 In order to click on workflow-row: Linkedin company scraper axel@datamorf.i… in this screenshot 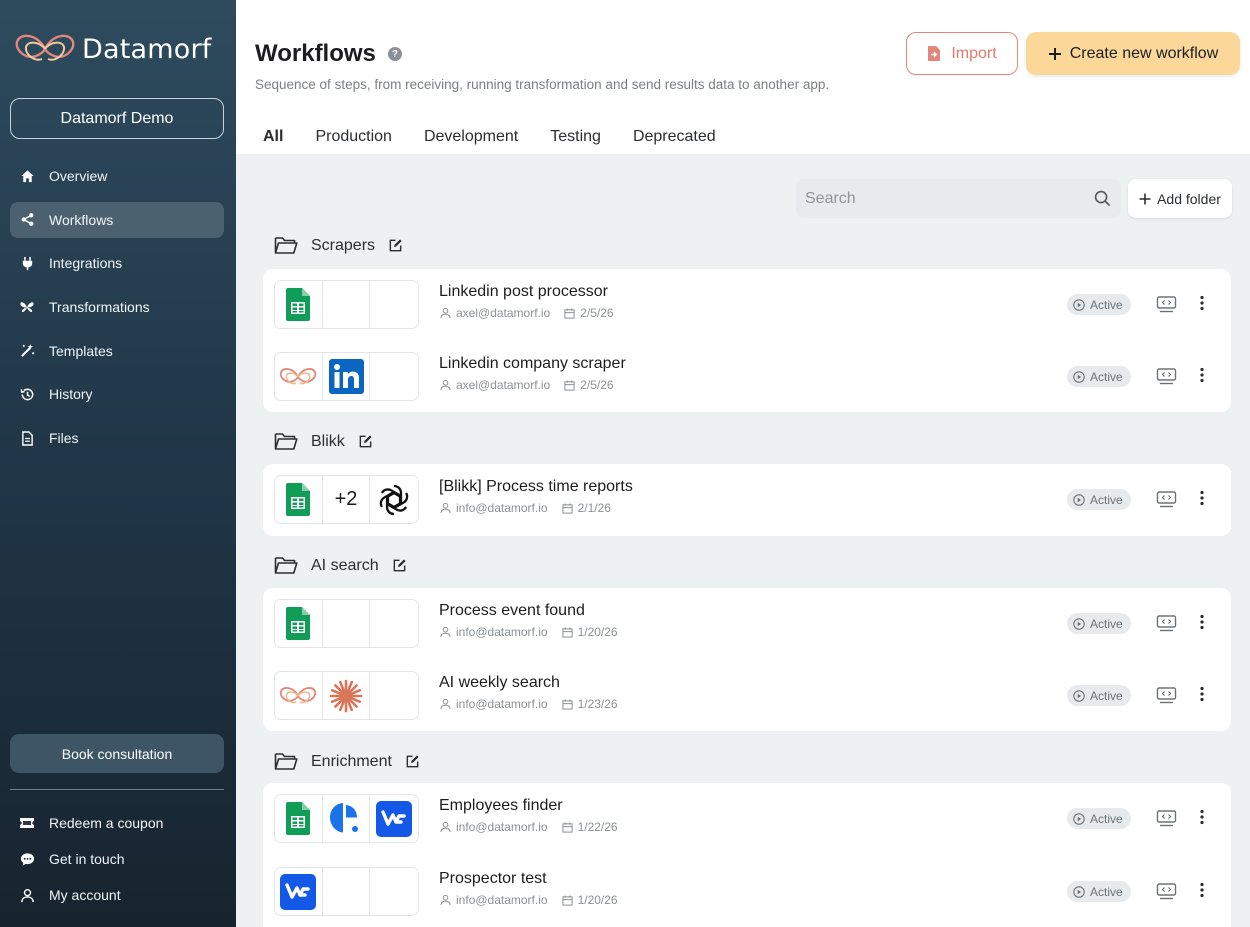, I will do `click(747, 376)`.